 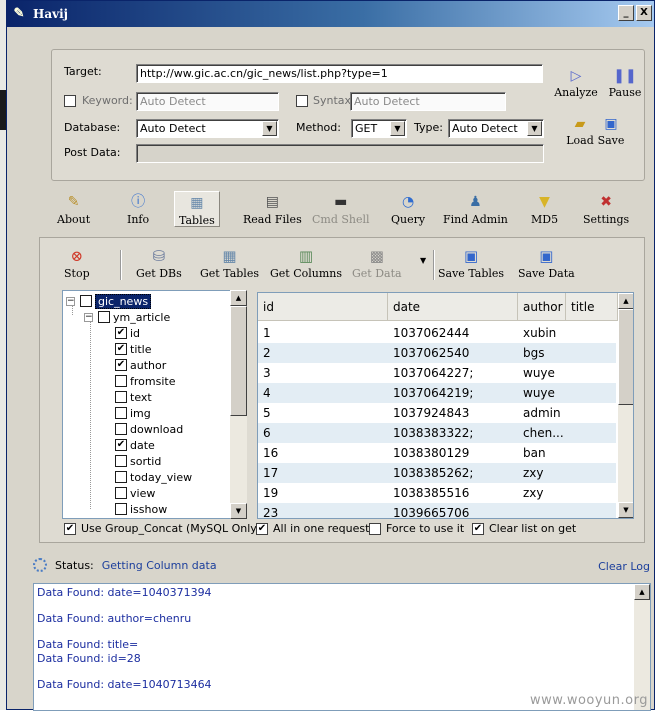 I want to click on tab-about: ✎ About, so click(x=73, y=209).